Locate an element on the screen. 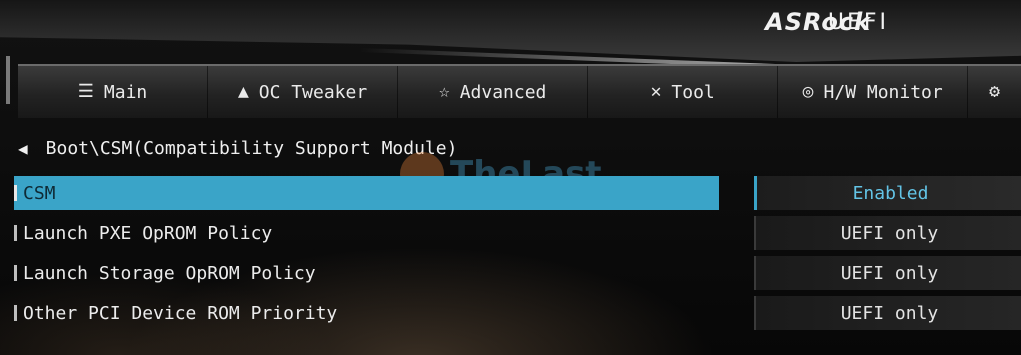 The image size is (1021, 355). monitor-icon: ◎ is located at coordinates (808, 91).